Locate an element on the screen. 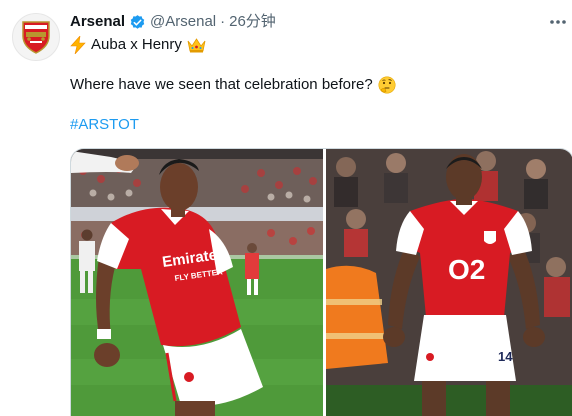  author-handle: @Arsenal is located at coordinates (183, 22).